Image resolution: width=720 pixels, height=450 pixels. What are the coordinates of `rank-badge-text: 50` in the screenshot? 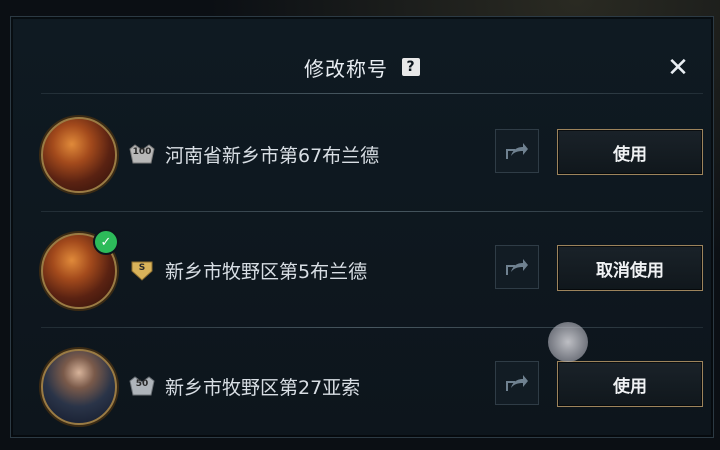 It's located at (142, 384).